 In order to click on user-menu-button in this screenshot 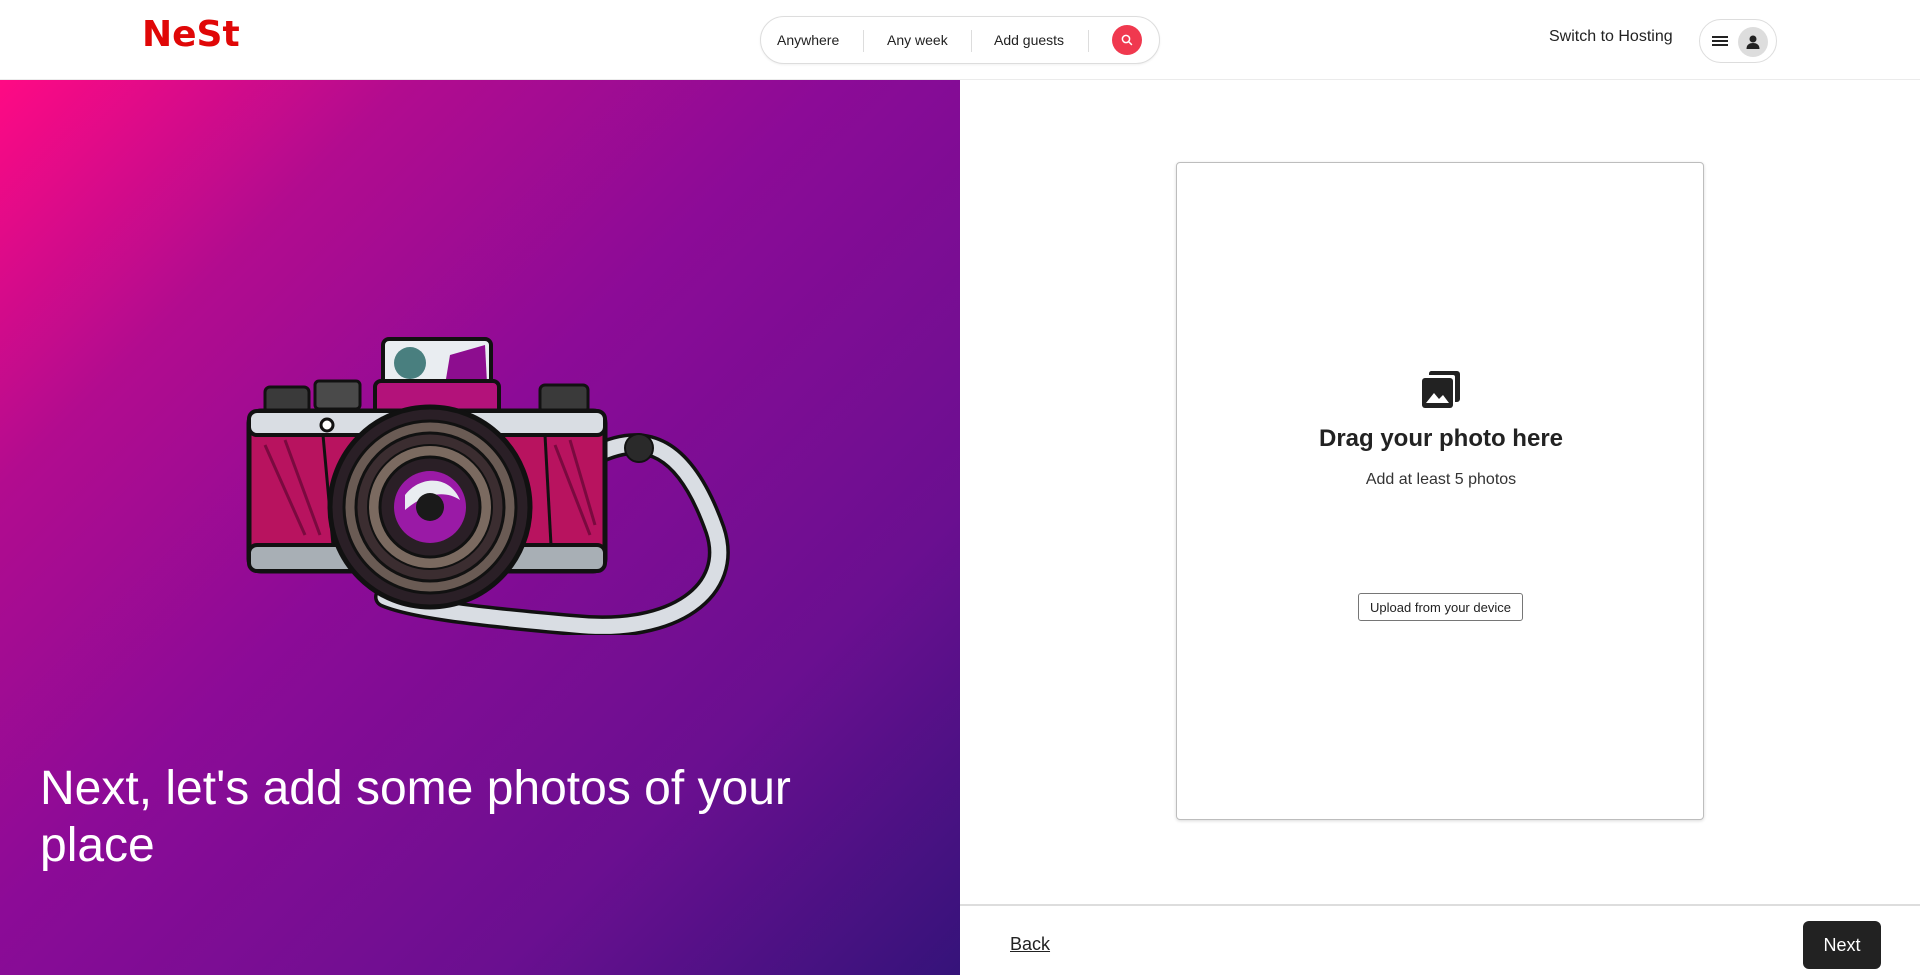, I will do `click(1738, 41)`.